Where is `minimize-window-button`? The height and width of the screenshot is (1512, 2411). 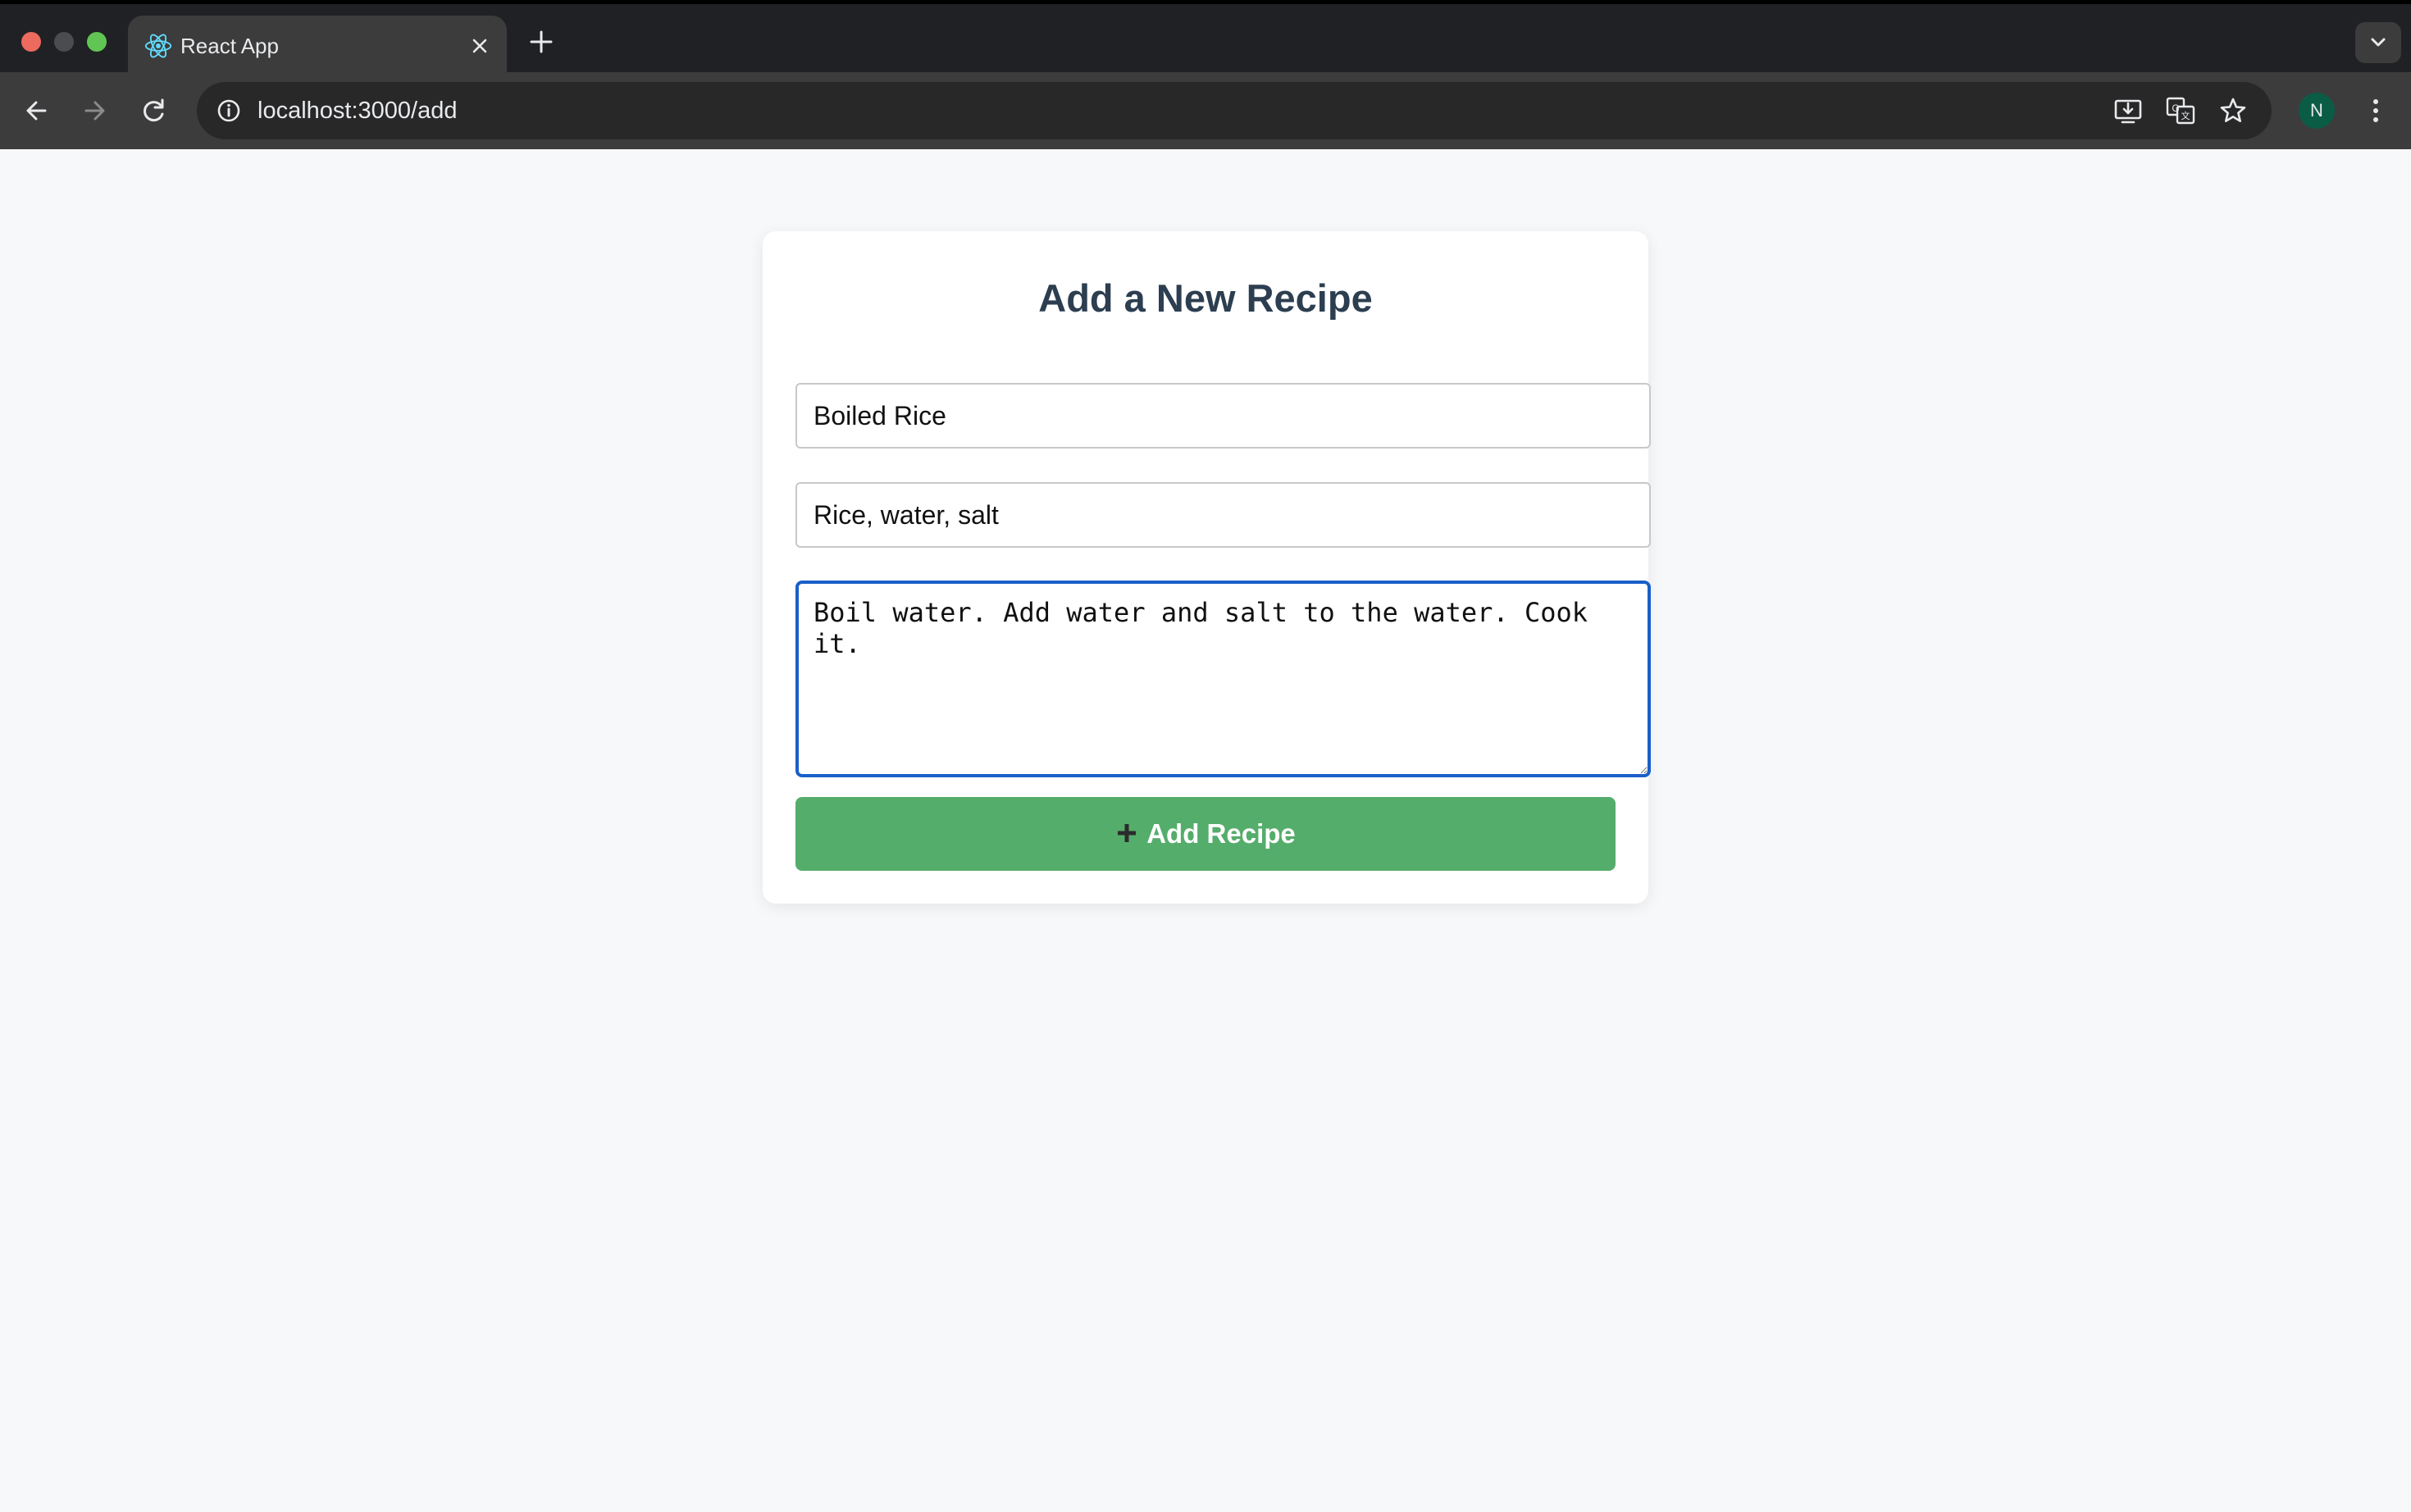 minimize-window-button is located at coordinates (64, 42).